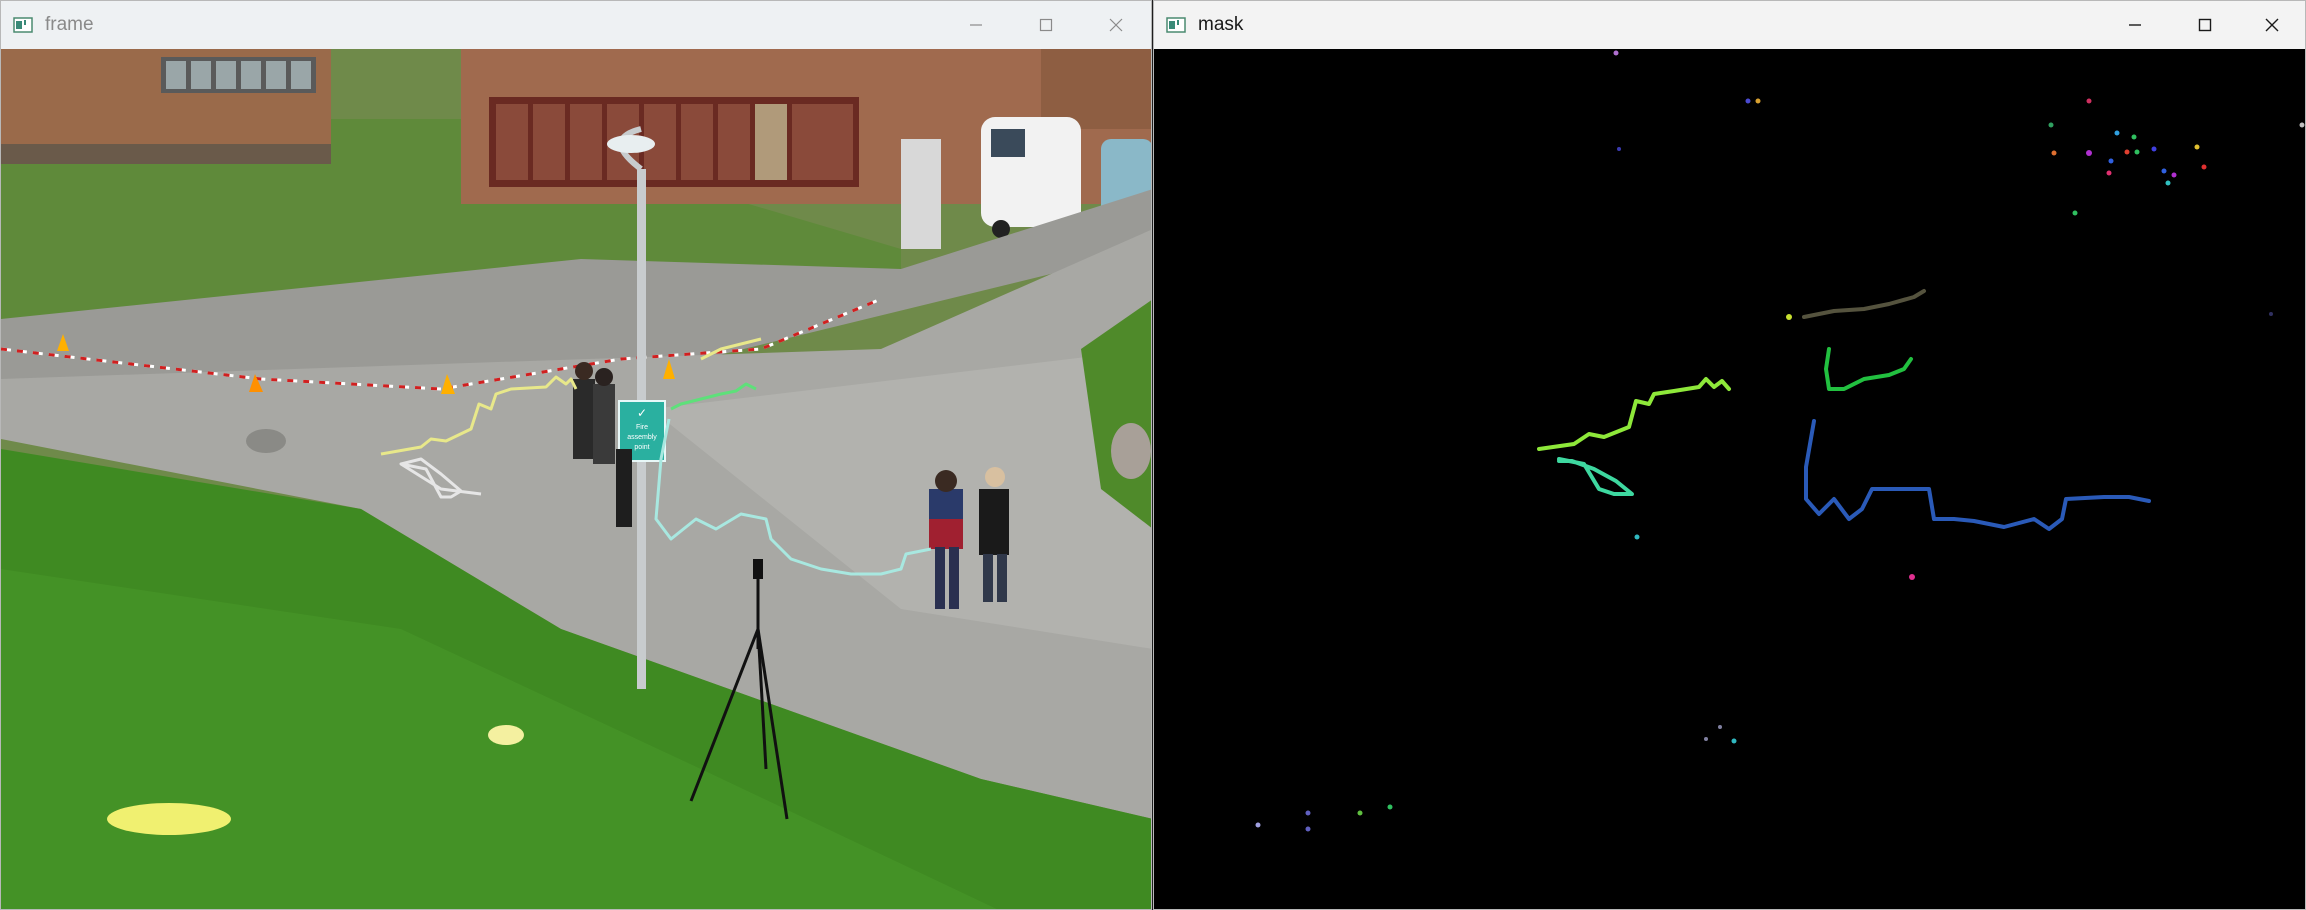 The height and width of the screenshot is (910, 2306). I want to click on frame-window-title: frame, so click(69, 24).